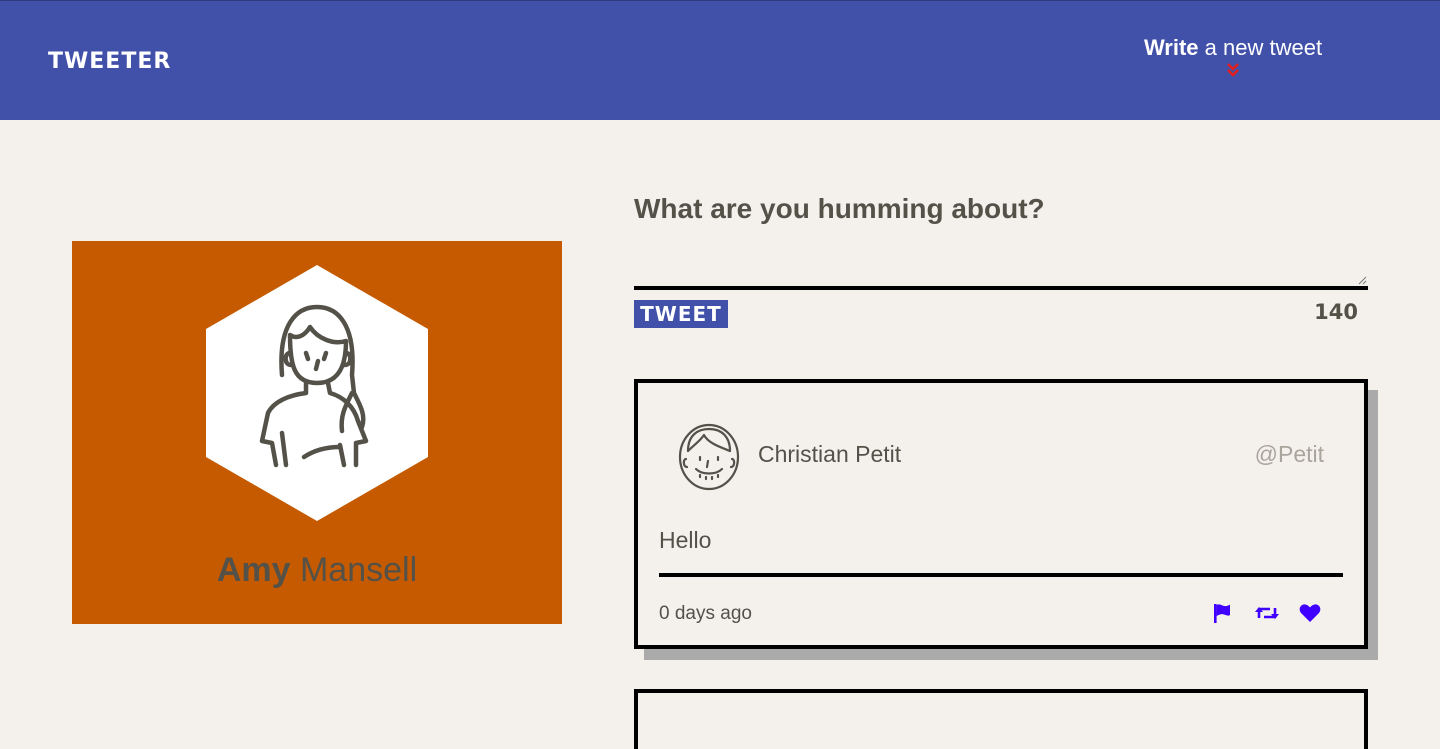 The width and height of the screenshot is (1440, 749). What do you see at coordinates (1336, 312) in the screenshot?
I see `character-counter: 140` at bounding box center [1336, 312].